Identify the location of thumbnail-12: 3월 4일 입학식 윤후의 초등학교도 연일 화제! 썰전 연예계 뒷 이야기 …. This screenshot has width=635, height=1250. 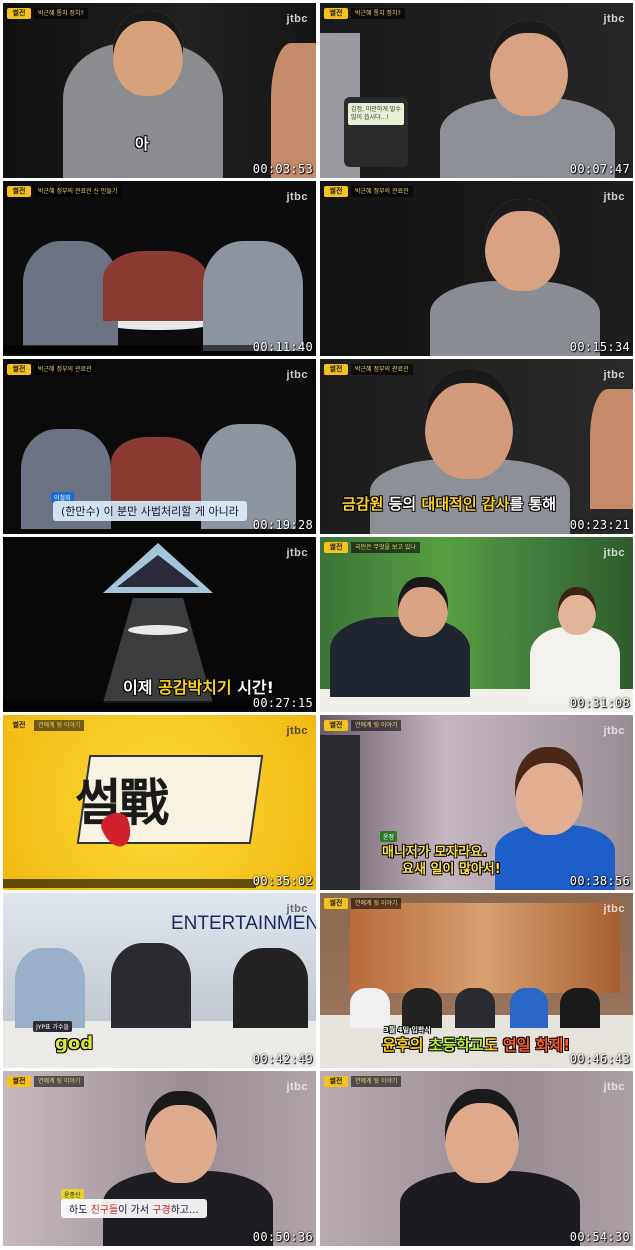
(476, 980).